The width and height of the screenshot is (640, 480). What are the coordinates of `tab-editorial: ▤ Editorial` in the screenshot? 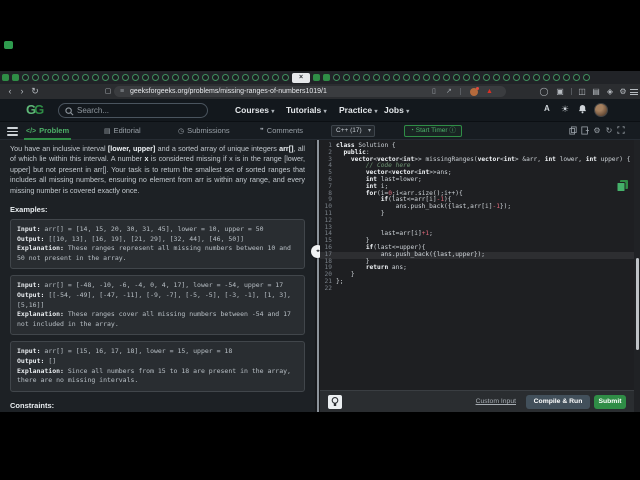 It's located at (122, 131).